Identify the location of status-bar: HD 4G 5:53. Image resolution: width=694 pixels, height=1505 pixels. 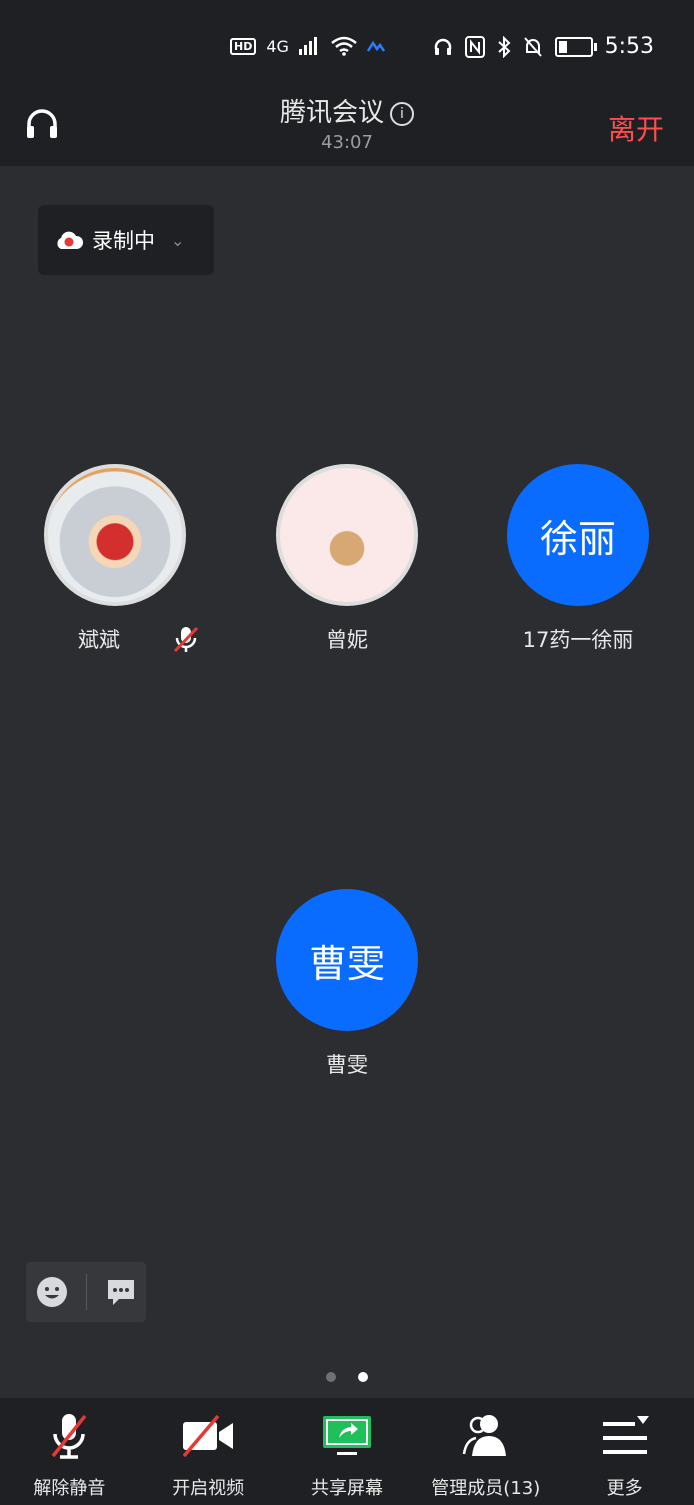
(347, 41).